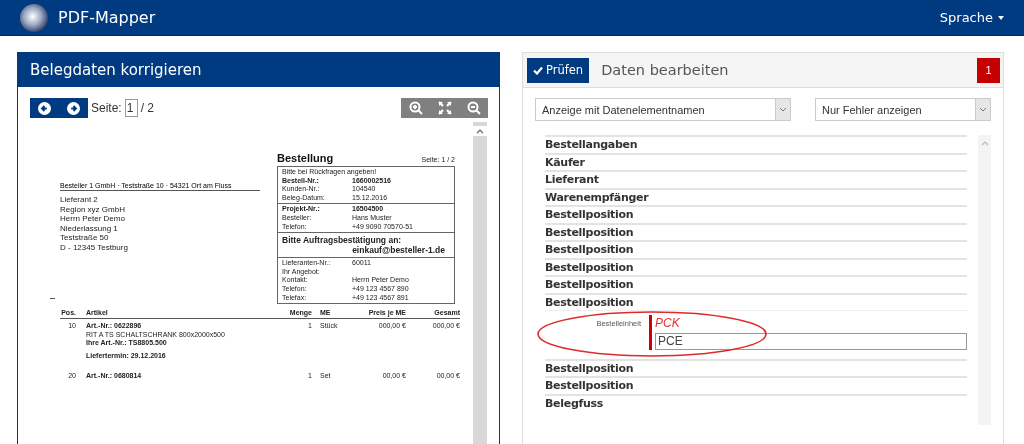 The height and width of the screenshot is (444, 1024). Describe the element at coordinates (903, 109) in the screenshot. I see `dropdown: Nur Fehler anzeigen` at that location.